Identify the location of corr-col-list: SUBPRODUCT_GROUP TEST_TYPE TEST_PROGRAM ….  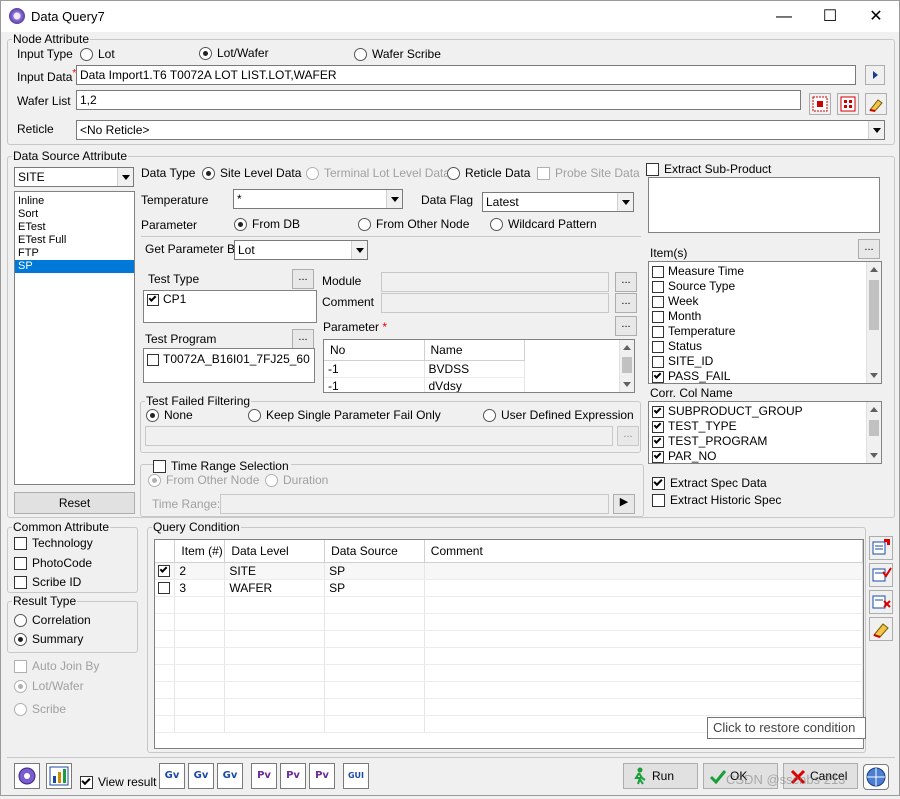
(765, 432).